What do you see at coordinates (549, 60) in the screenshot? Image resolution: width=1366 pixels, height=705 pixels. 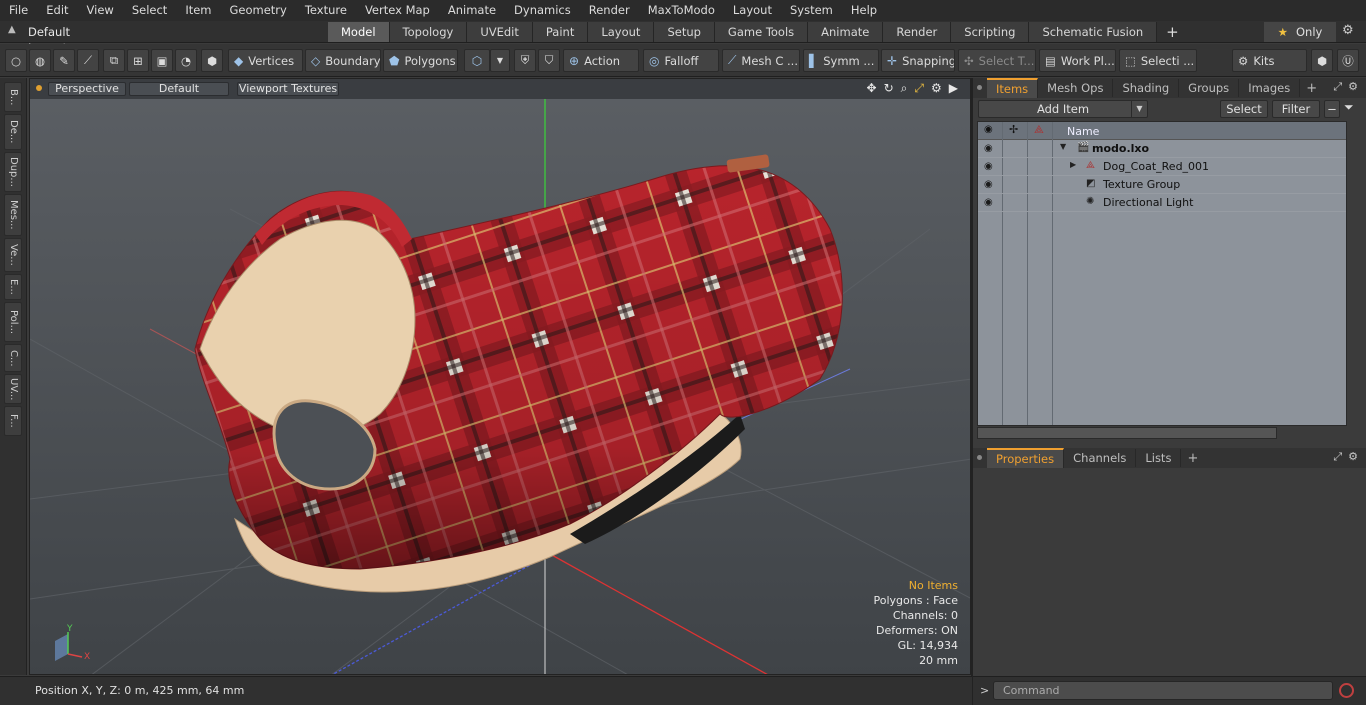 I see `symmetry-y-button: ⛉` at bounding box center [549, 60].